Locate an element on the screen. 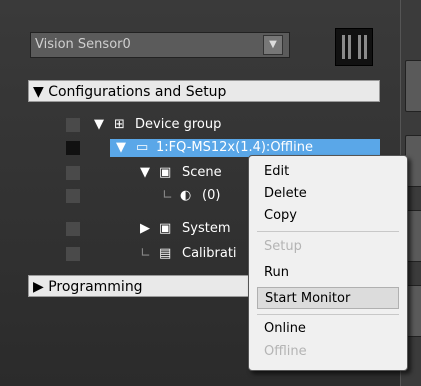 The image size is (421, 386). menu-item-online: Online is located at coordinates (328, 329).